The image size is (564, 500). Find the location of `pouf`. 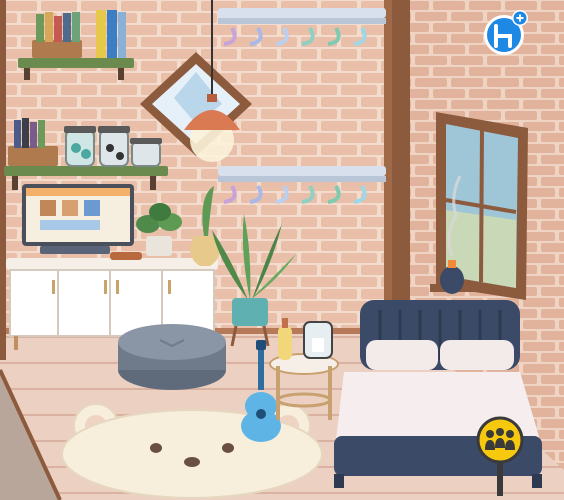

pouf is located at coordinates (172, 357).